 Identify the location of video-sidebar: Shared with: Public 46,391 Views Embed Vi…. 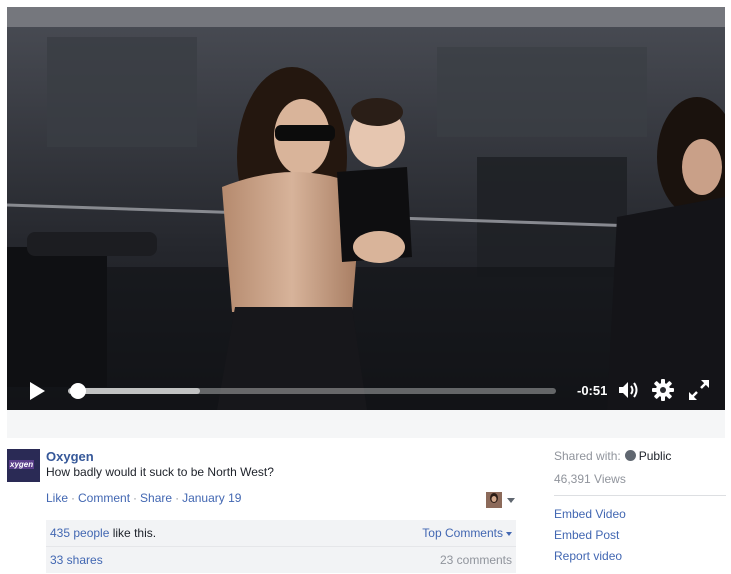
(640, 506).